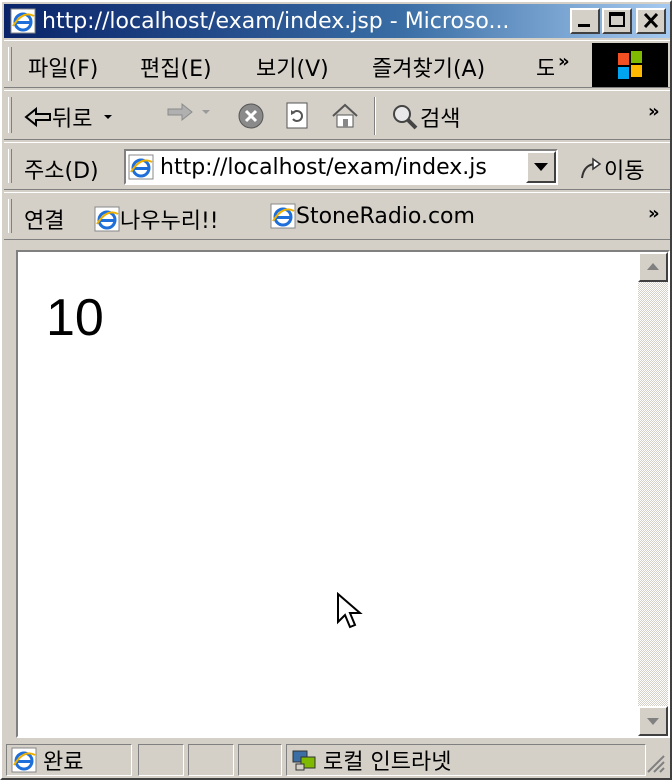 This screenshot has height=780, width=672. Describe the element at coordinates (44, 221) in the screenshot. I see `links-label: 연결` at that location.